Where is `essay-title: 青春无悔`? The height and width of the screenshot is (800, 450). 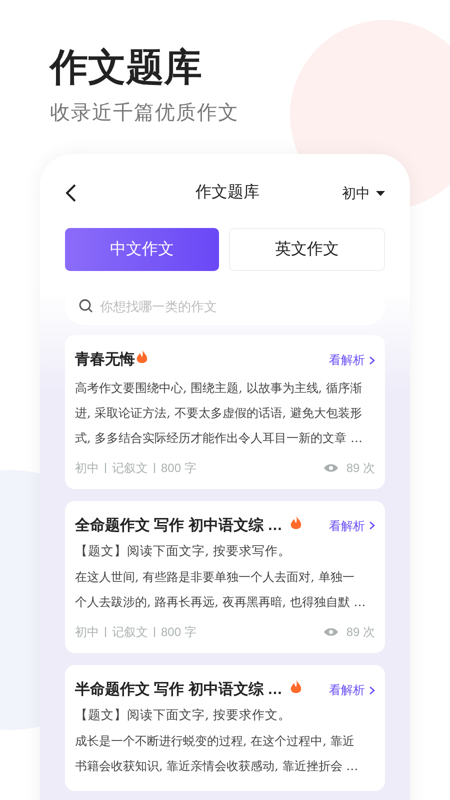
essay-title: 青春无悔 is located at coordinates (105, 360).